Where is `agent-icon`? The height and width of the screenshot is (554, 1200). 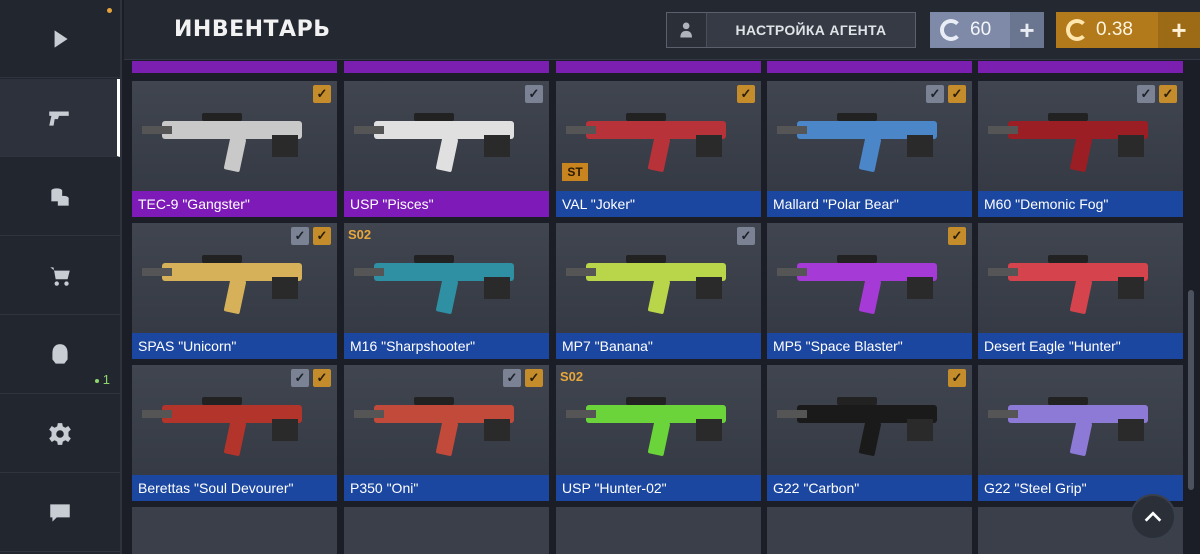 agent-icon is located at coordinates (685, 30).